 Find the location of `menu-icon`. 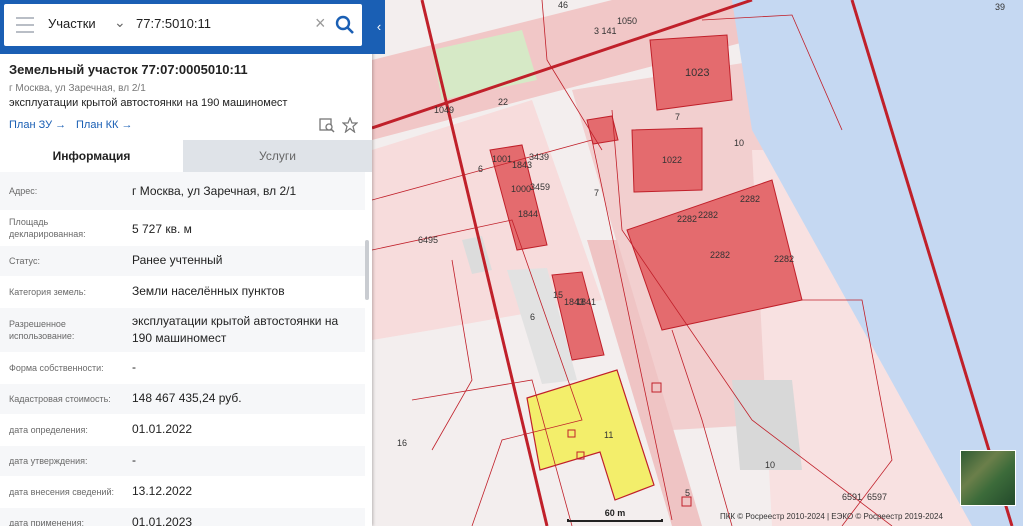

menu-icon is located at coordinates (25, 25).